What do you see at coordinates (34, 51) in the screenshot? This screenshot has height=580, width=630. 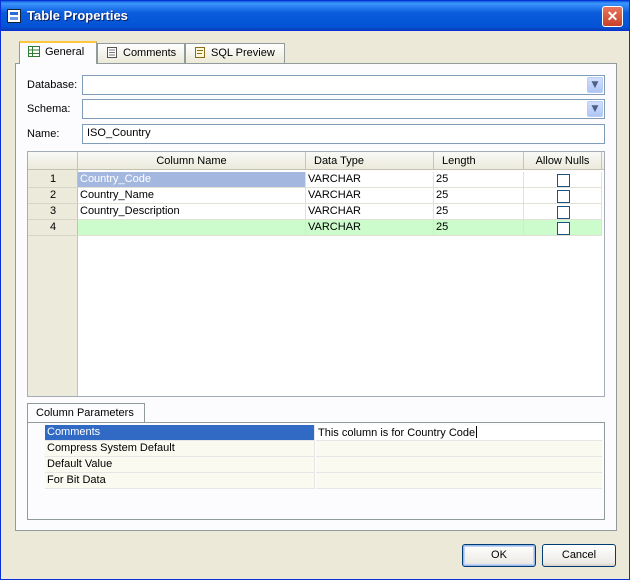 I see `grid-icon` at bounding box center [34, 51].